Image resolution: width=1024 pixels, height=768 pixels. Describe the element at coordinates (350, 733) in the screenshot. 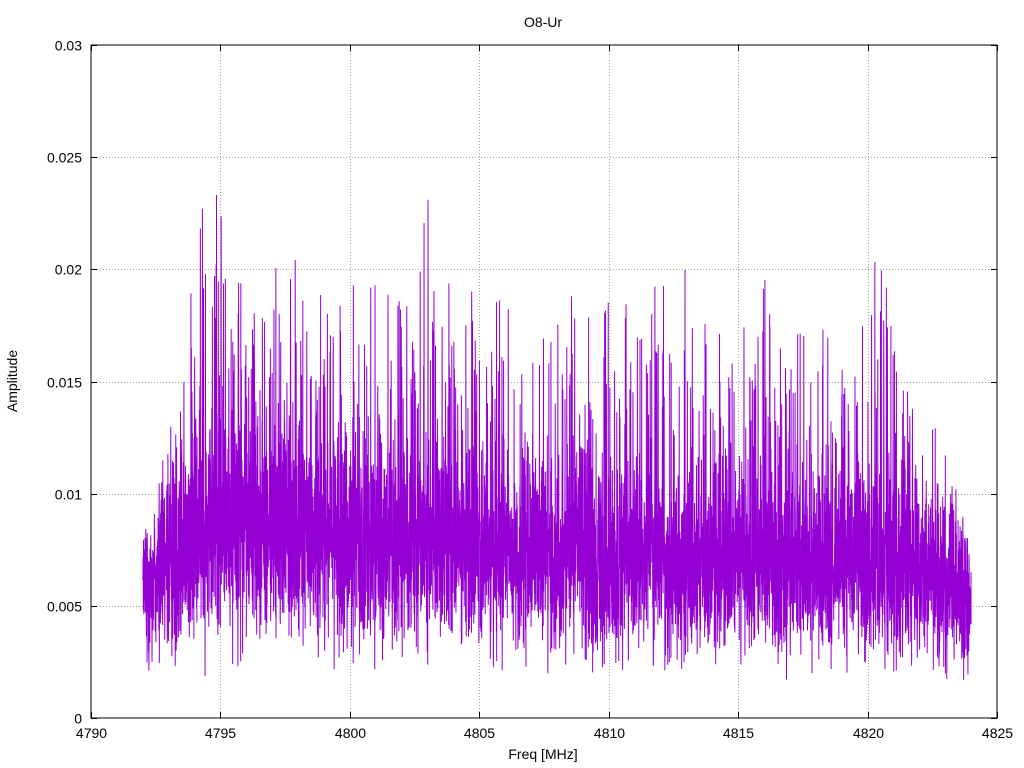

I see `x-tick-label: 4800` at that location.